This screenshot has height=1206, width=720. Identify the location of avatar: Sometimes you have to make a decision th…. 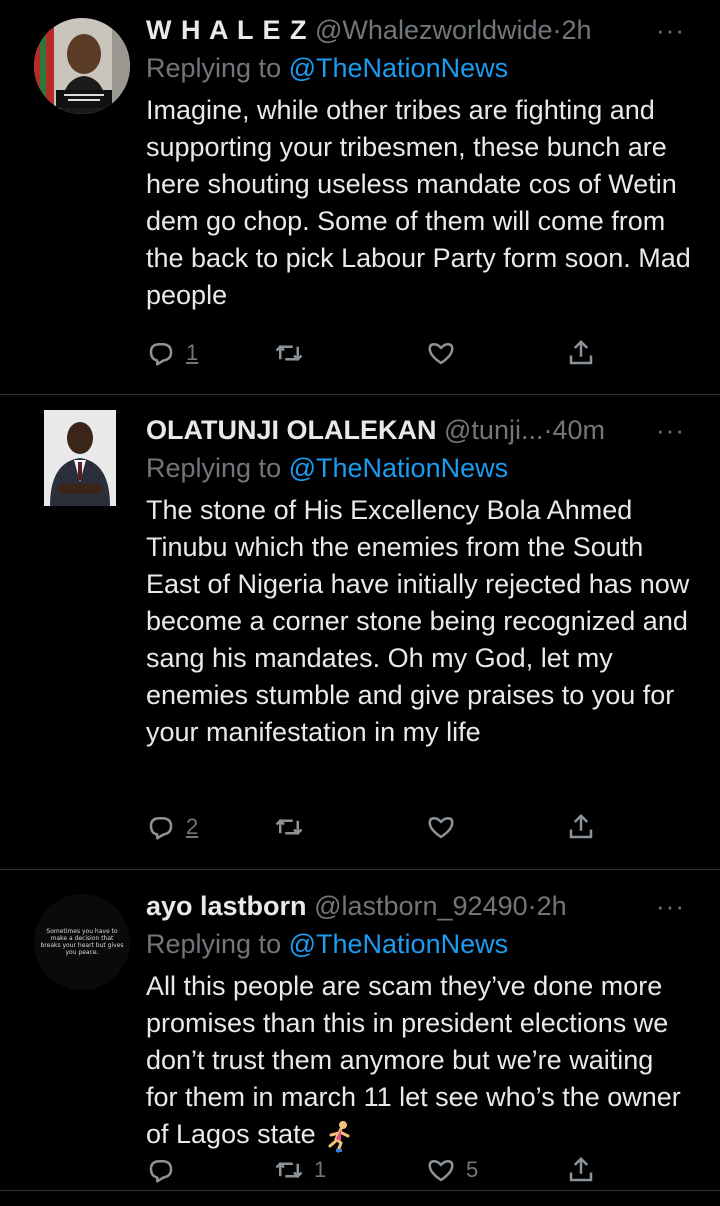
(82, 942).